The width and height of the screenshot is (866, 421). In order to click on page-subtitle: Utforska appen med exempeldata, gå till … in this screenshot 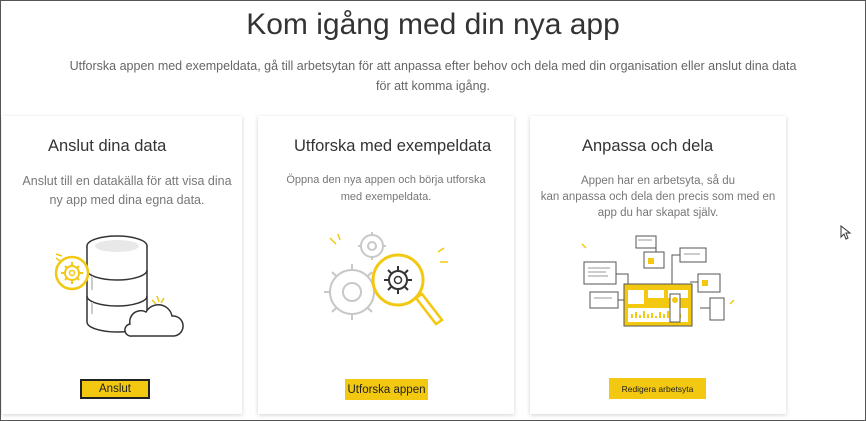, I will do `click(433, 76)`.